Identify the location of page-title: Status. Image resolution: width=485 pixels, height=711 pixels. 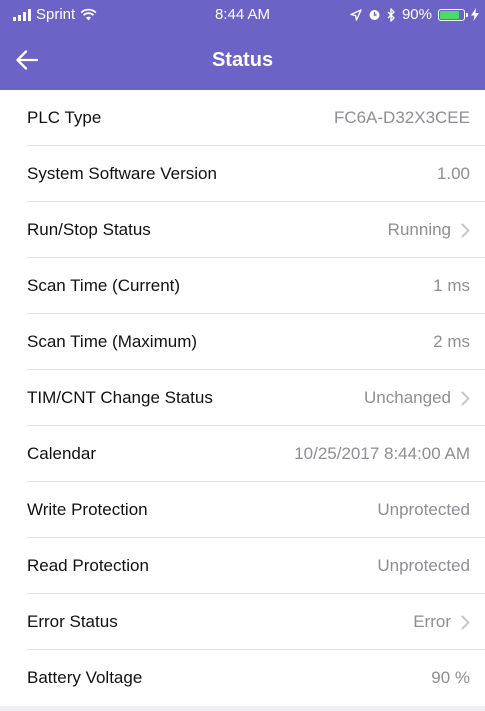
(242, 60).